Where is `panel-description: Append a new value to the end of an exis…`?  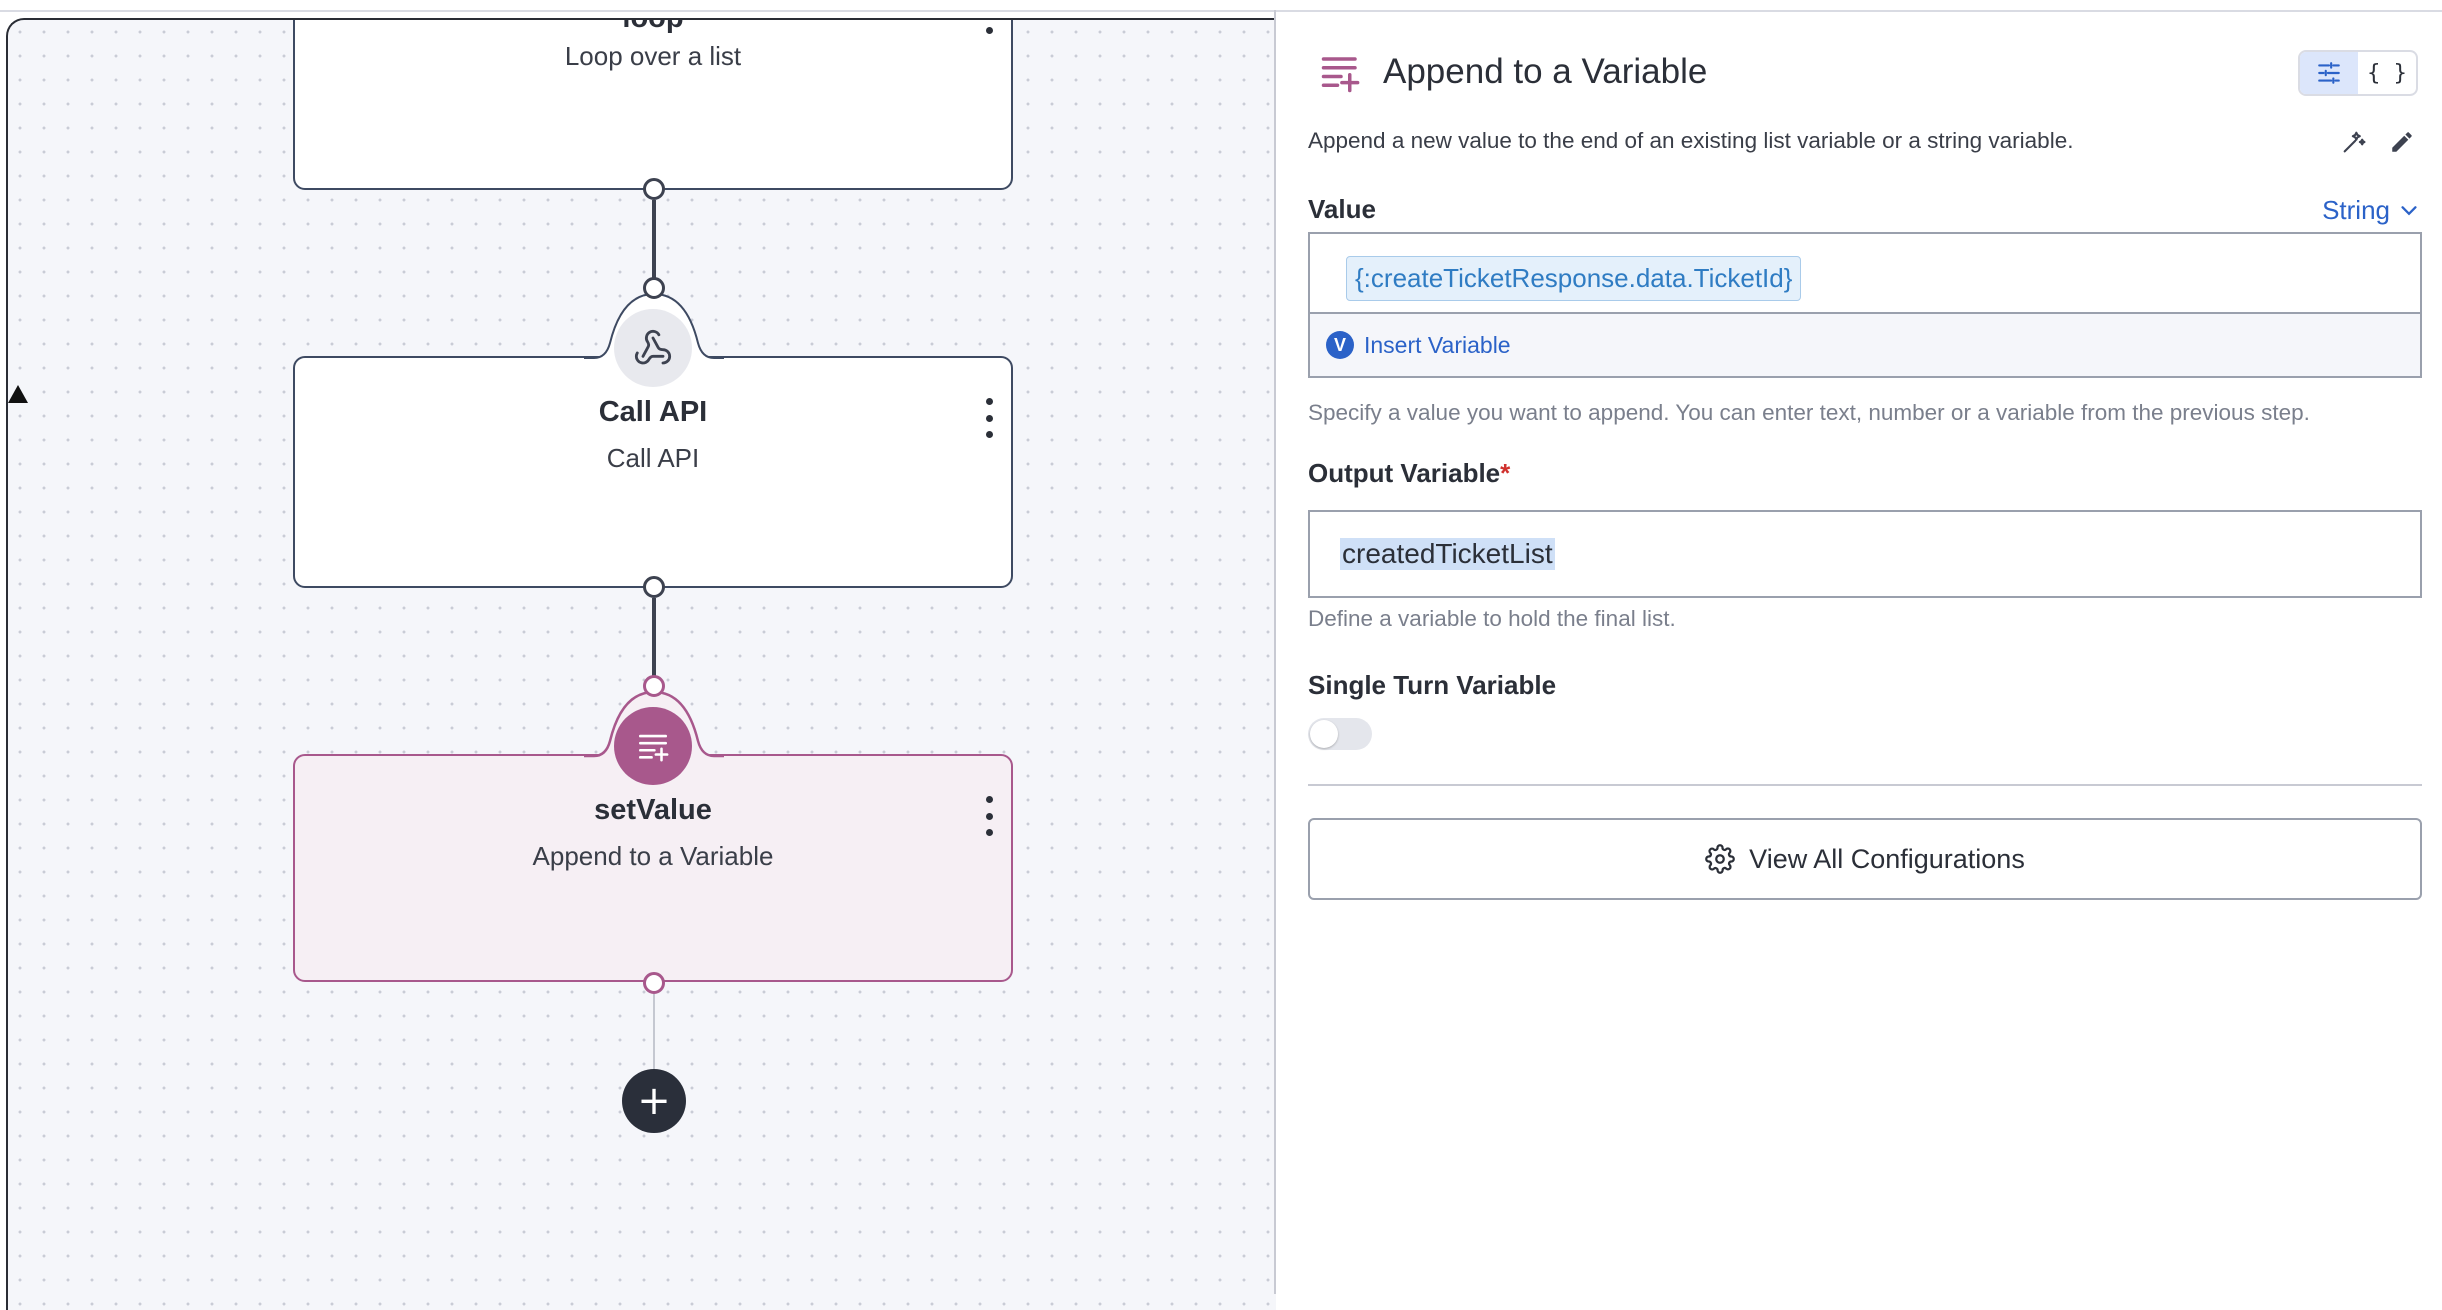 panel-description: Append a new value to the end of an exis… is located at coordinates (1691, 140).